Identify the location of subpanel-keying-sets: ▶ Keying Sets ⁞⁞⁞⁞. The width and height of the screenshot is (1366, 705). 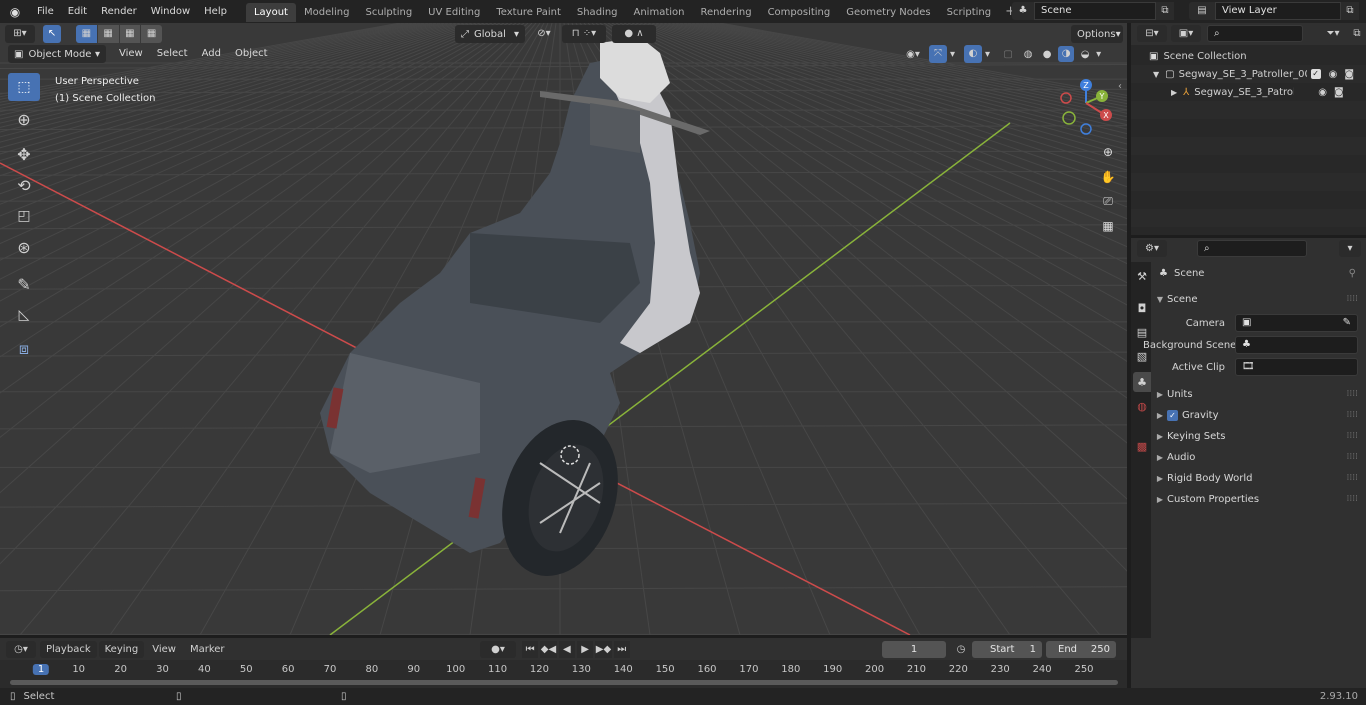
(1257, 436).